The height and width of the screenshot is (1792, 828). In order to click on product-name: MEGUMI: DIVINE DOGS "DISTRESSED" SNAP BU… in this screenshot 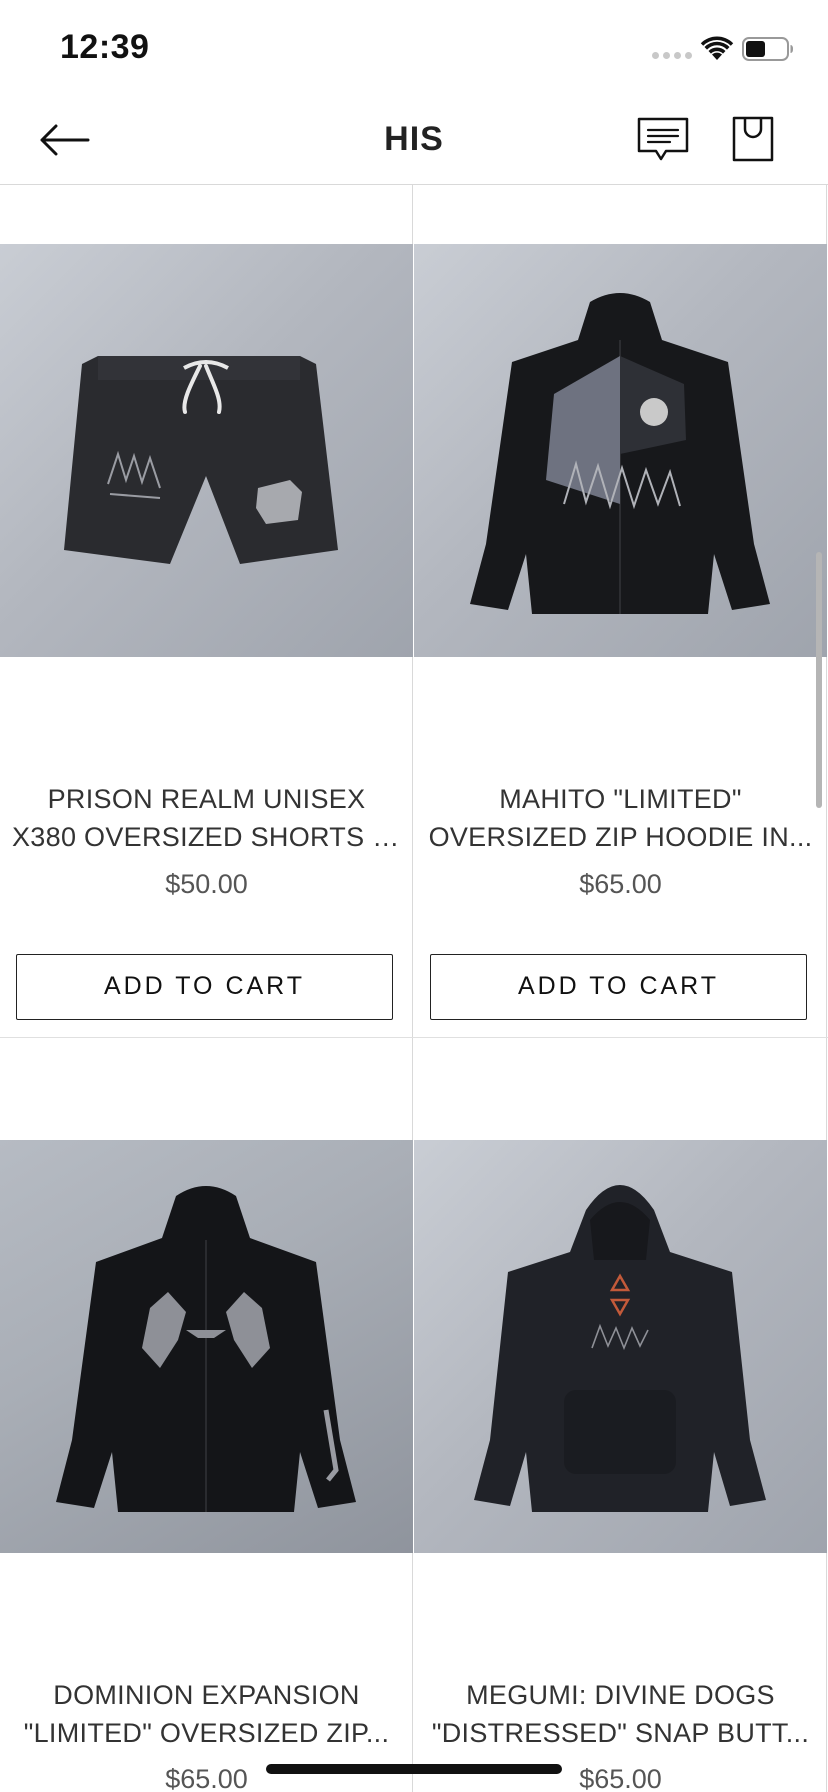, I will do `click(620, 1714)`.